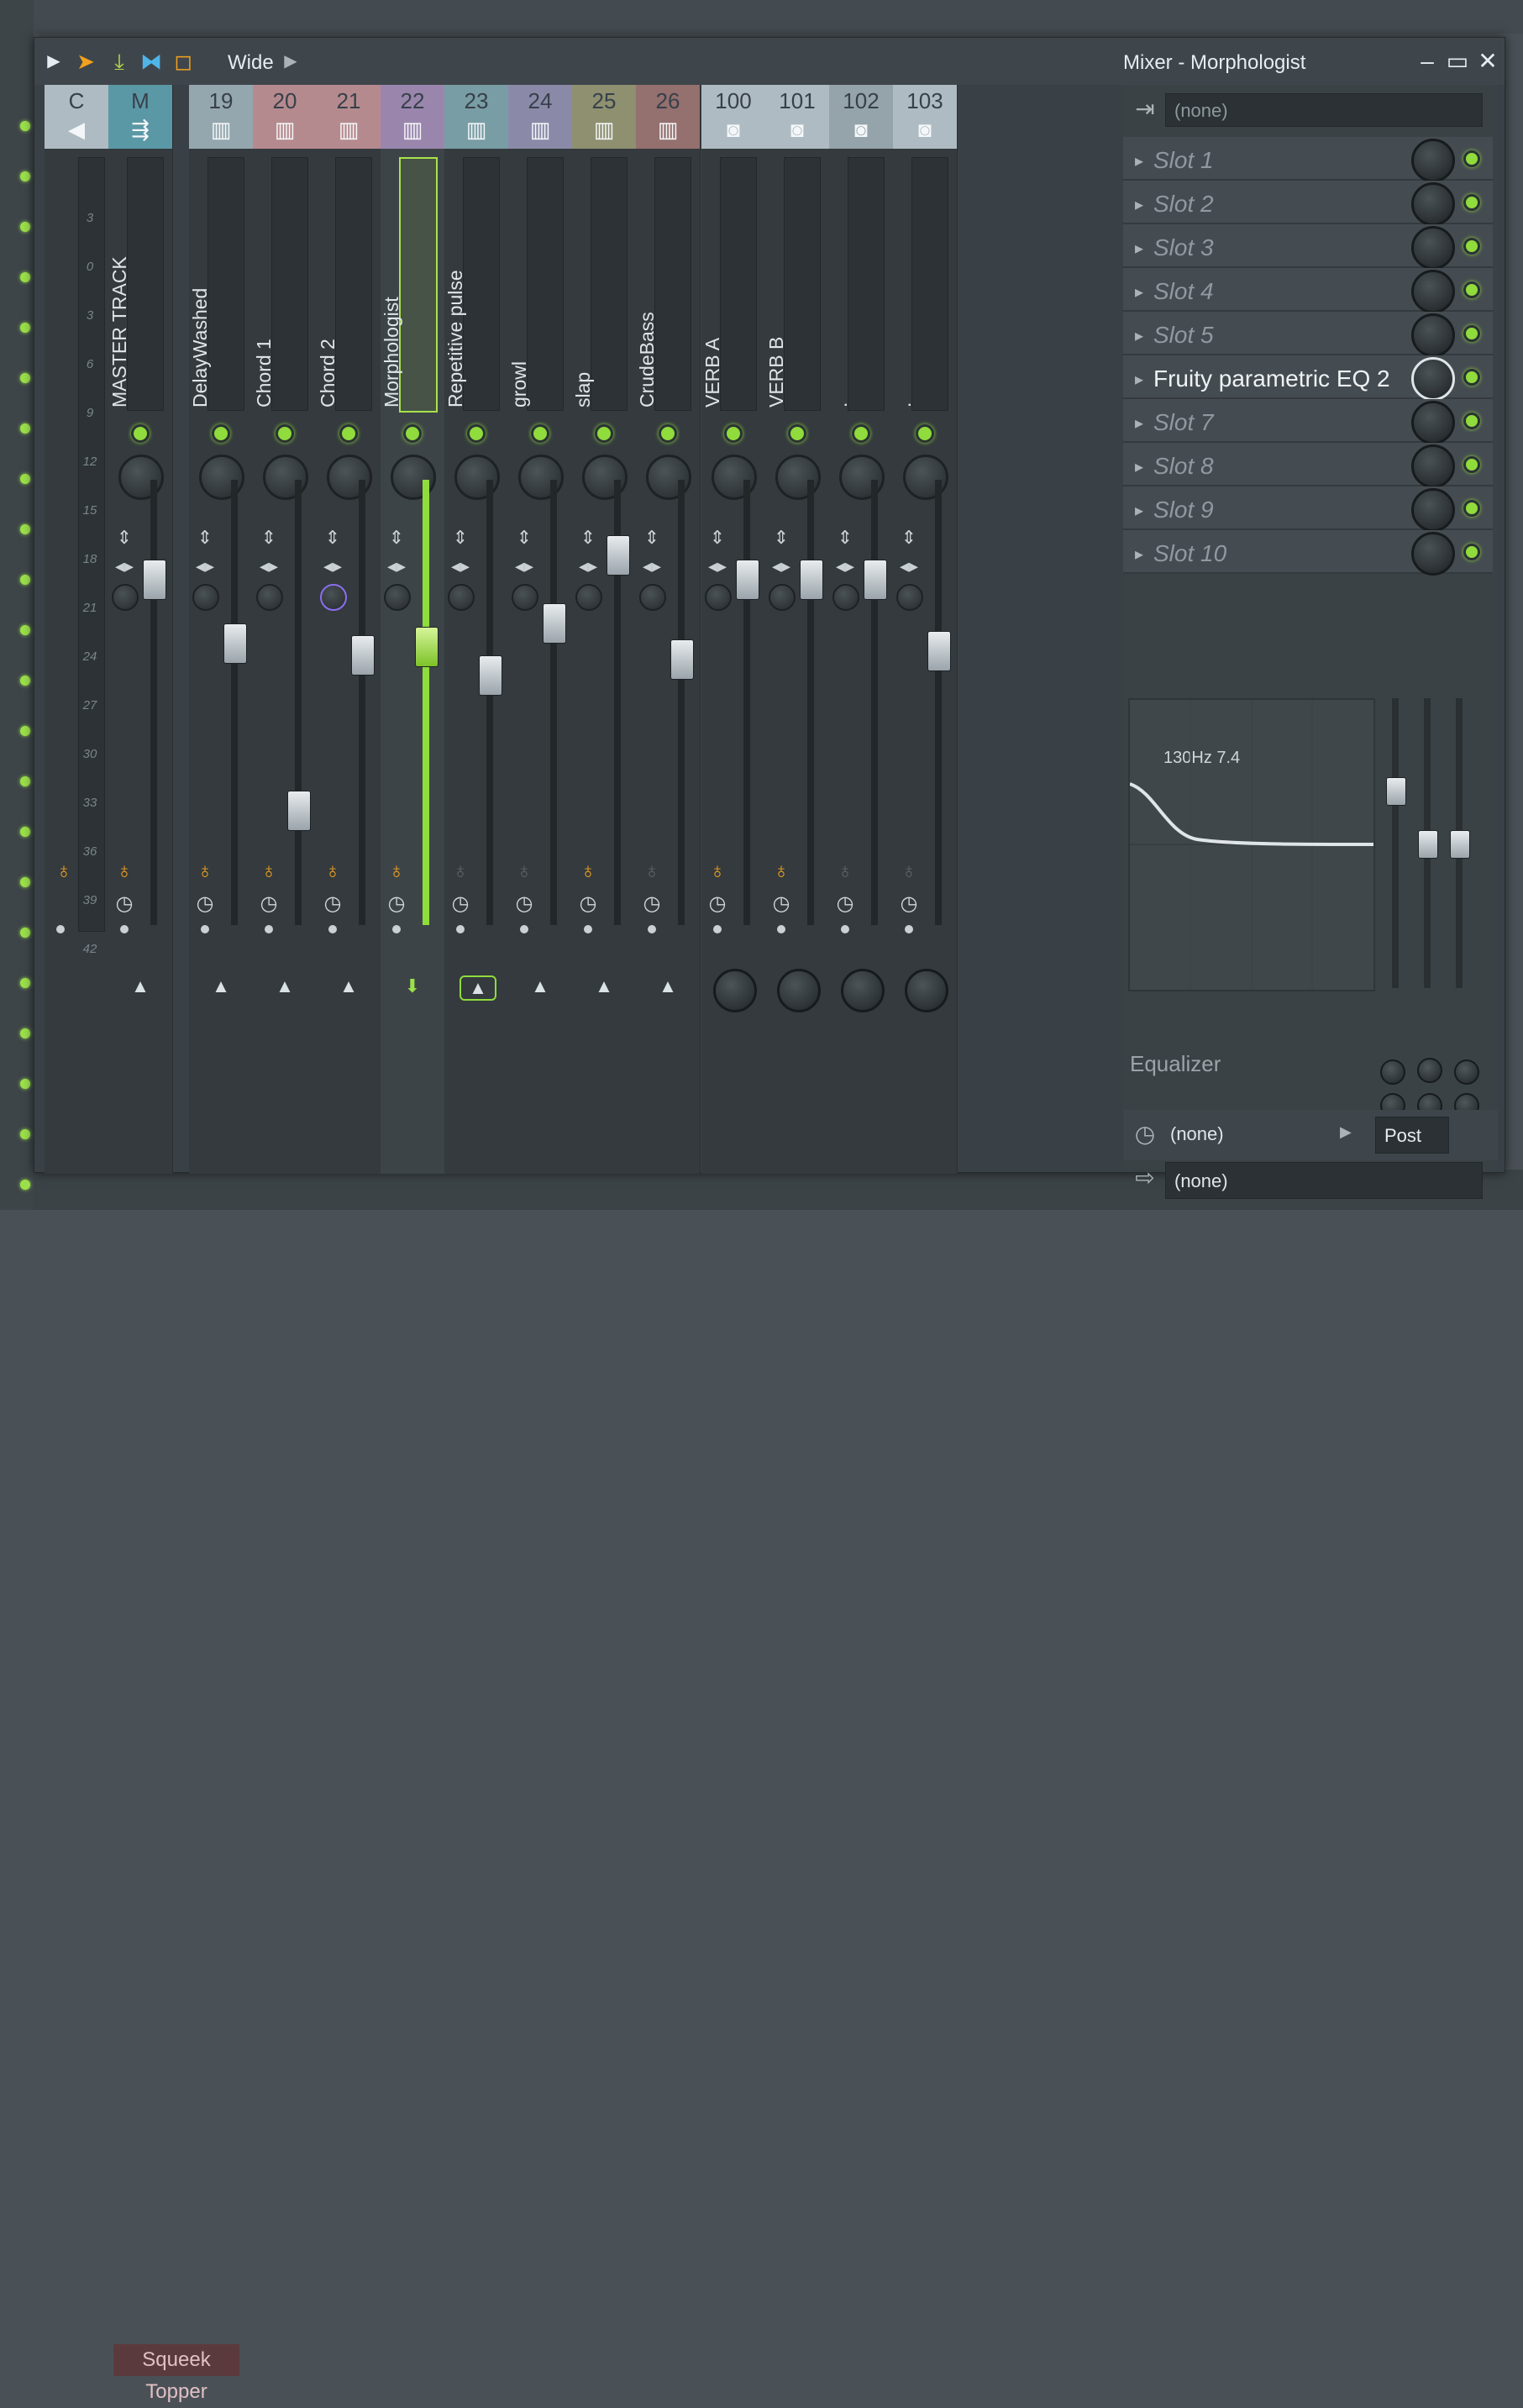 The width and height of the screenshot is (1523, 2408). What do you see at coordinates (715, 281) in the screenshot?
I see `channel-name: VERB A` at bounding box center [715, 281].